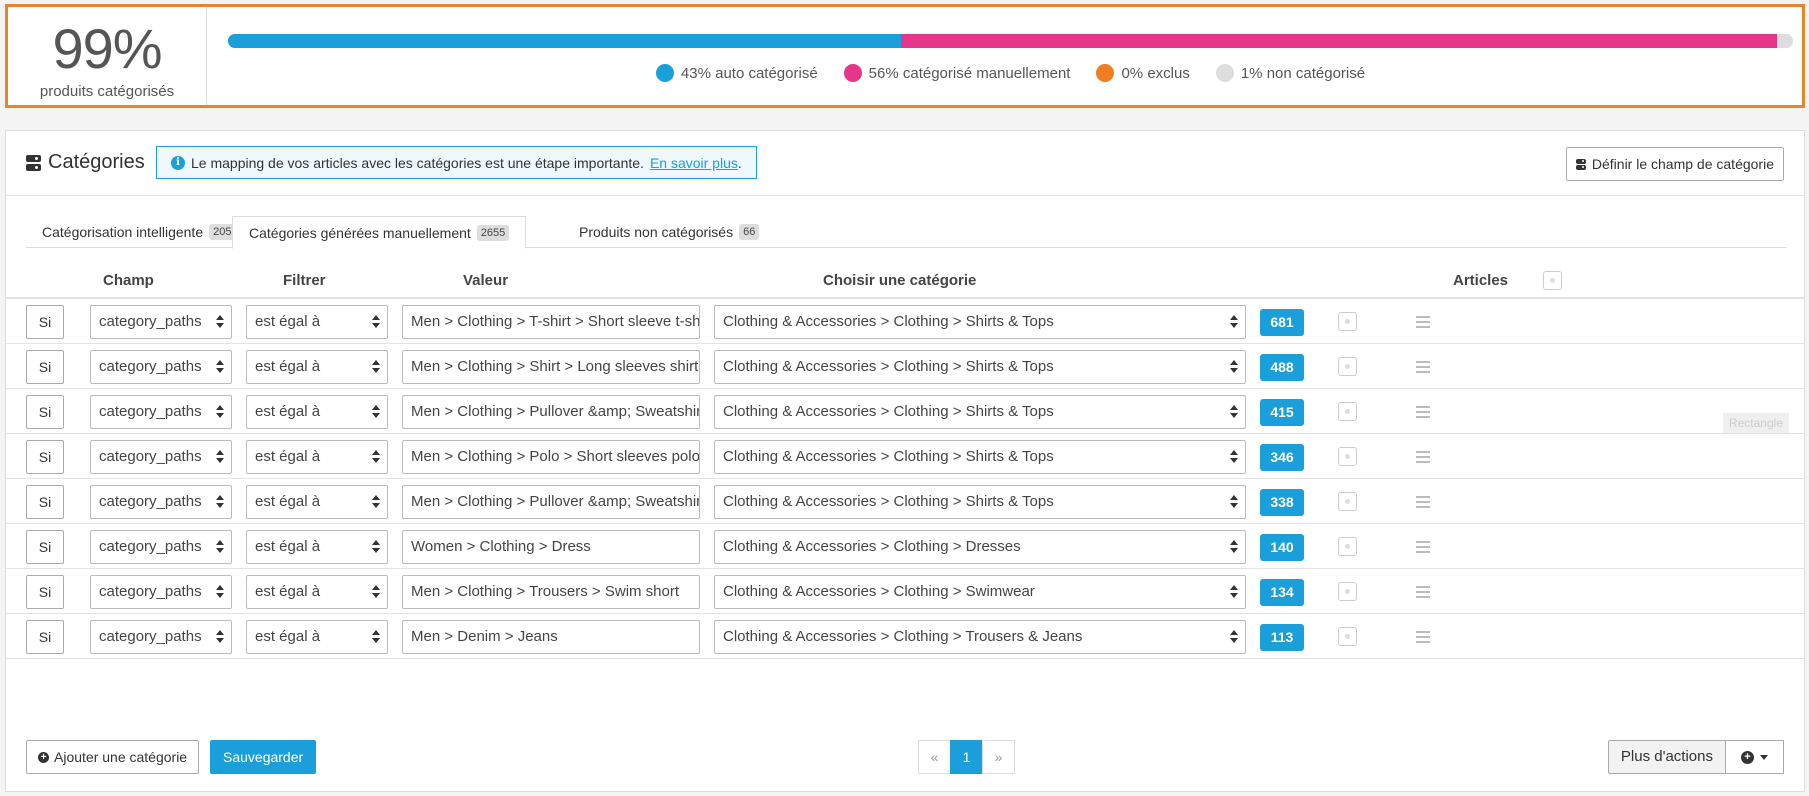 This screenshot has height=796, width=1809. Describe the element at coordinates (669, 232) in the screenshot. I see `tab-uncategorized-products: Produits non catégorisés 66` at that location.